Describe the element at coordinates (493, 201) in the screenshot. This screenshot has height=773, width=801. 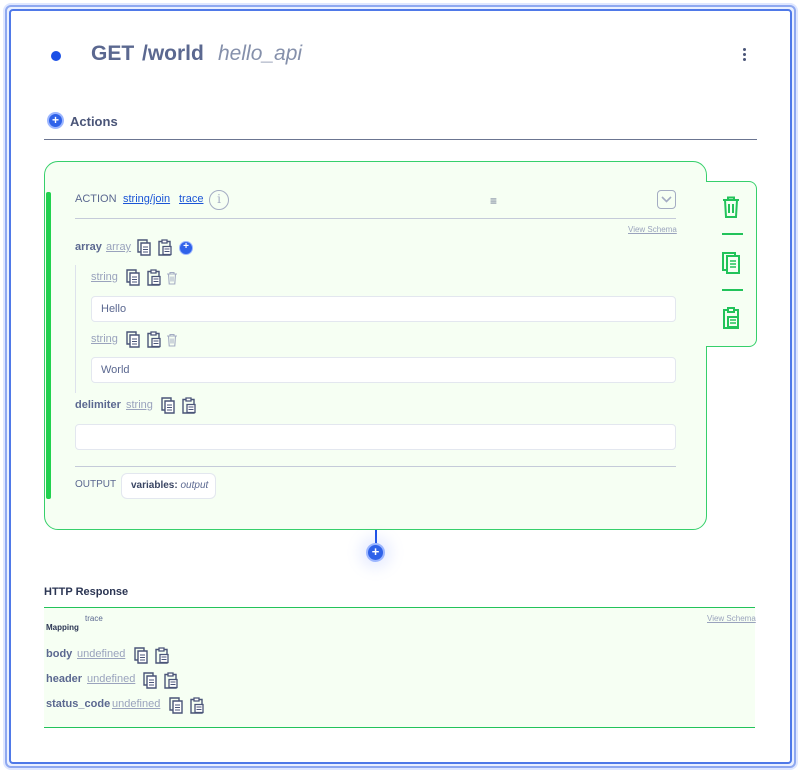
I see `drag-handle-icon: ≡` at that location.